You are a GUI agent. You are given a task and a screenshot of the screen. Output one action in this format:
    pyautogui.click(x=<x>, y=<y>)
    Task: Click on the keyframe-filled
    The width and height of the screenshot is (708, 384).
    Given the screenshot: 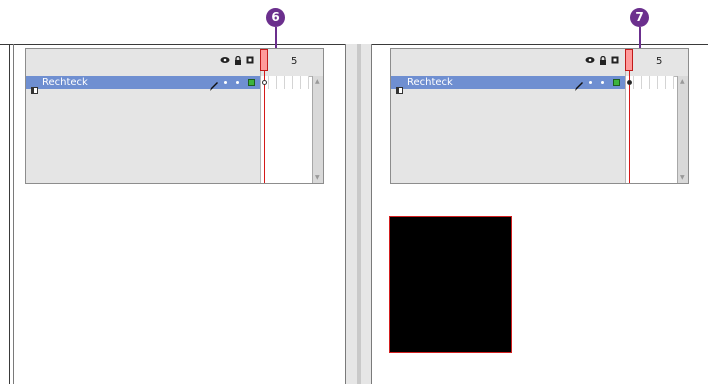 What is the action you would take?
    pyautogui.click(x=629, y=82)
    